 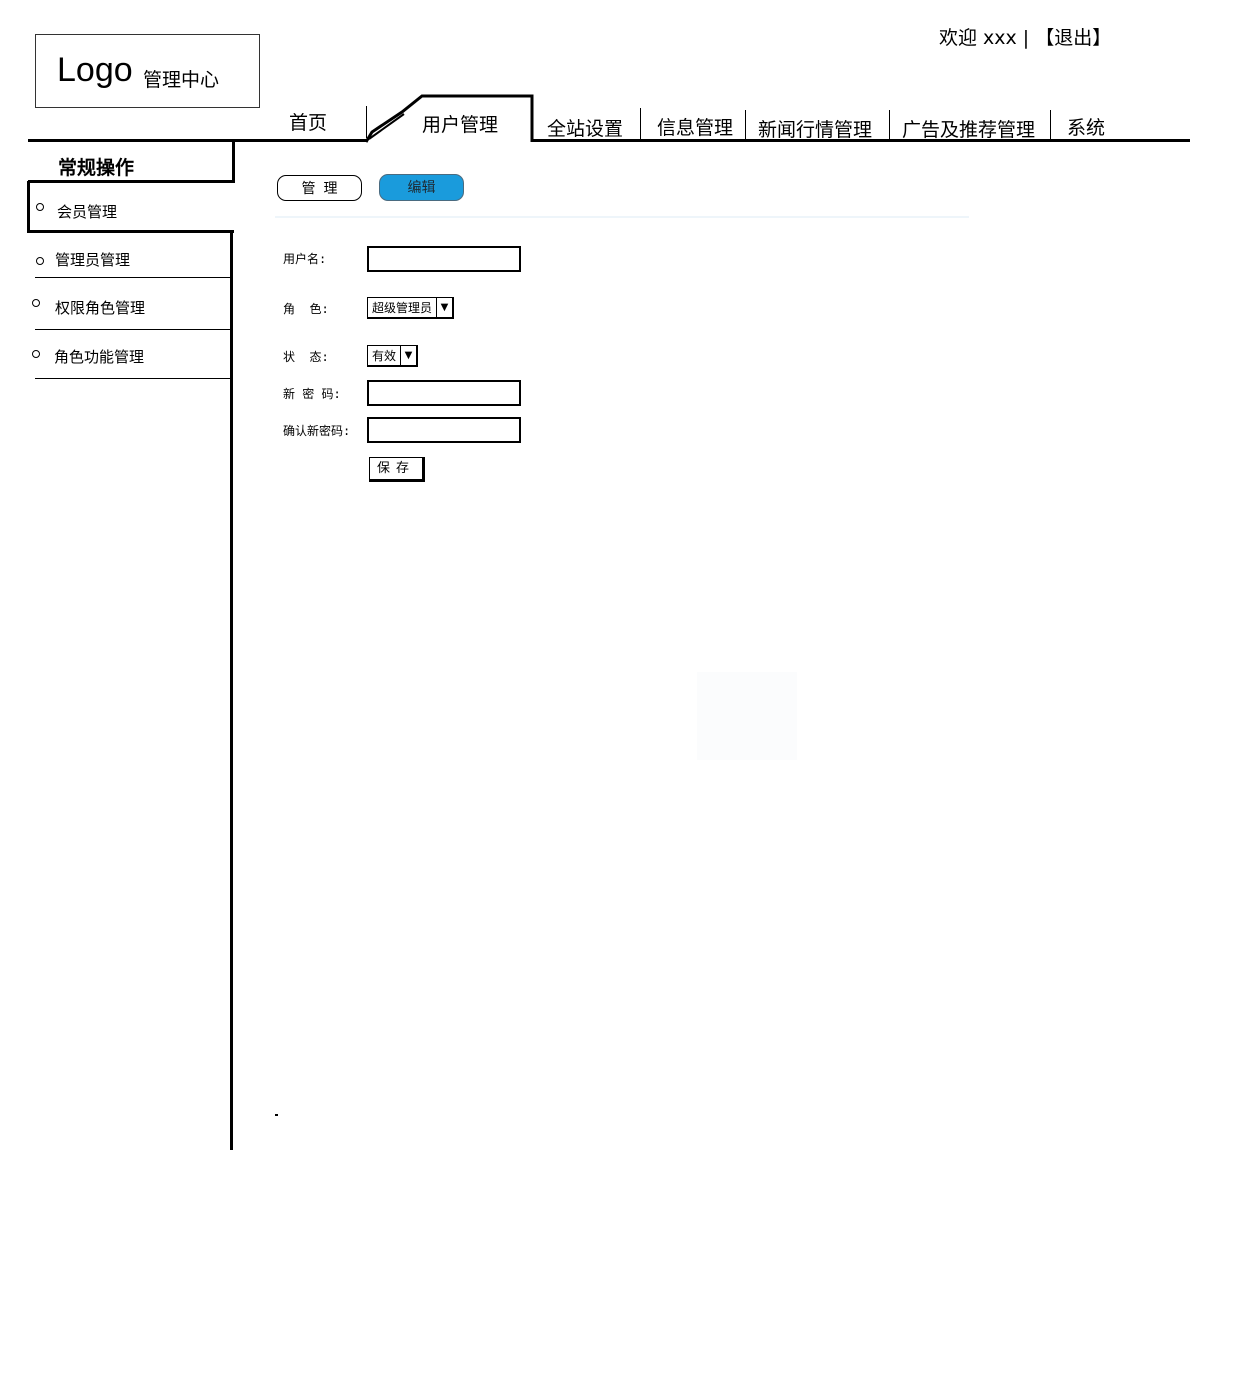 I want to click on username-label: 用户名:, so click(x=305, y=259).